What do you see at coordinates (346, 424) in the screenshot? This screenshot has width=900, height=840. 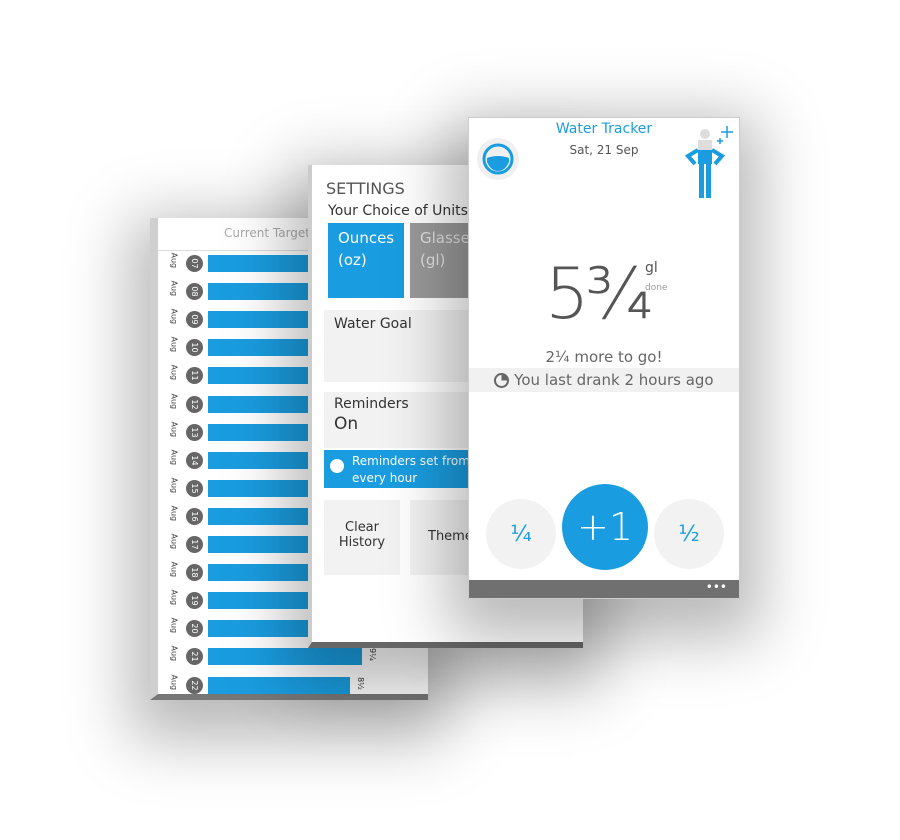 I see `reminders-state: On` at bounding box center [346, 424].